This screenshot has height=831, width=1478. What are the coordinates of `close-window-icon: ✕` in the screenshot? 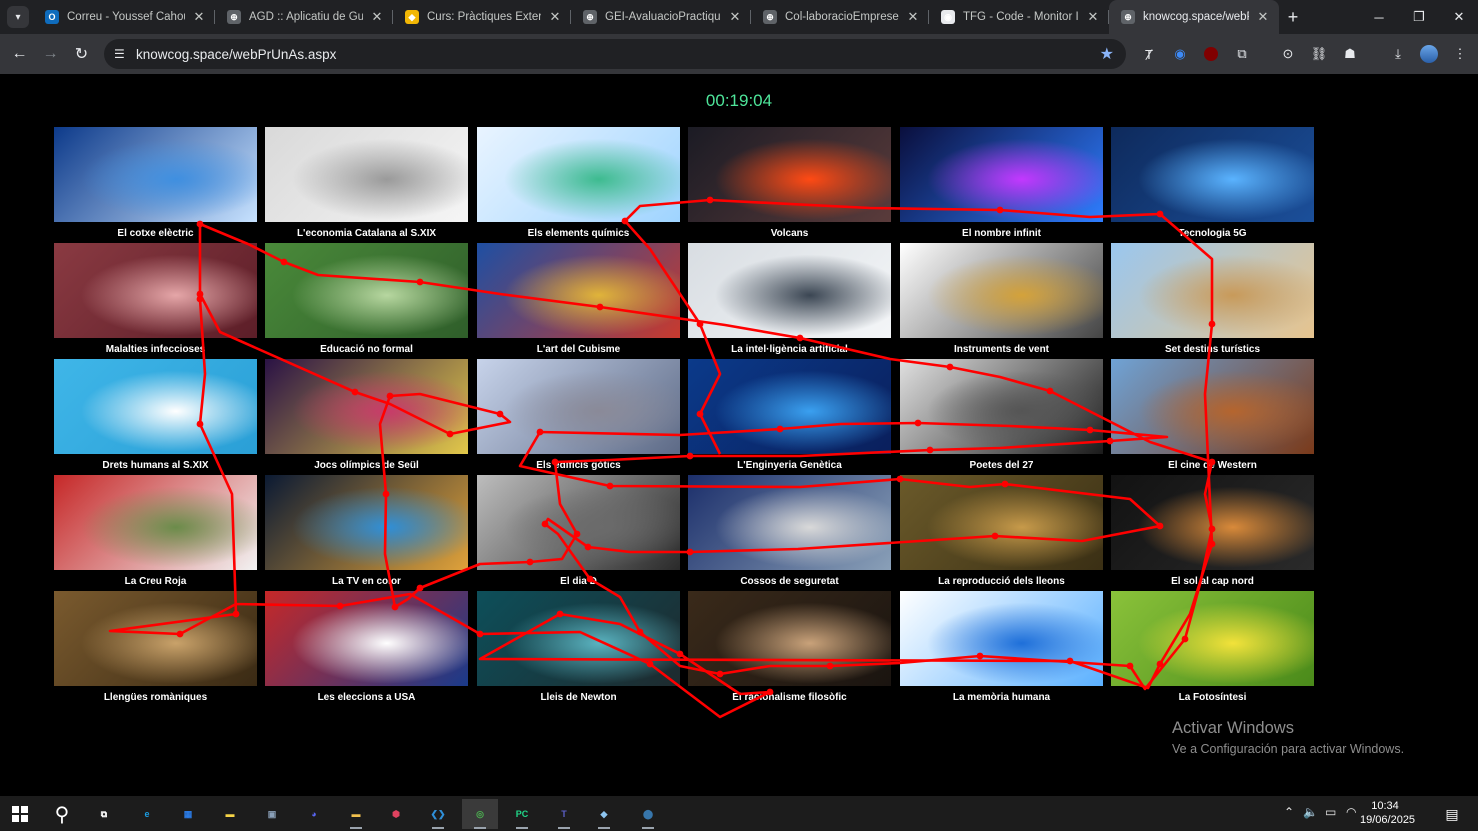 It's located at (1457, 17).